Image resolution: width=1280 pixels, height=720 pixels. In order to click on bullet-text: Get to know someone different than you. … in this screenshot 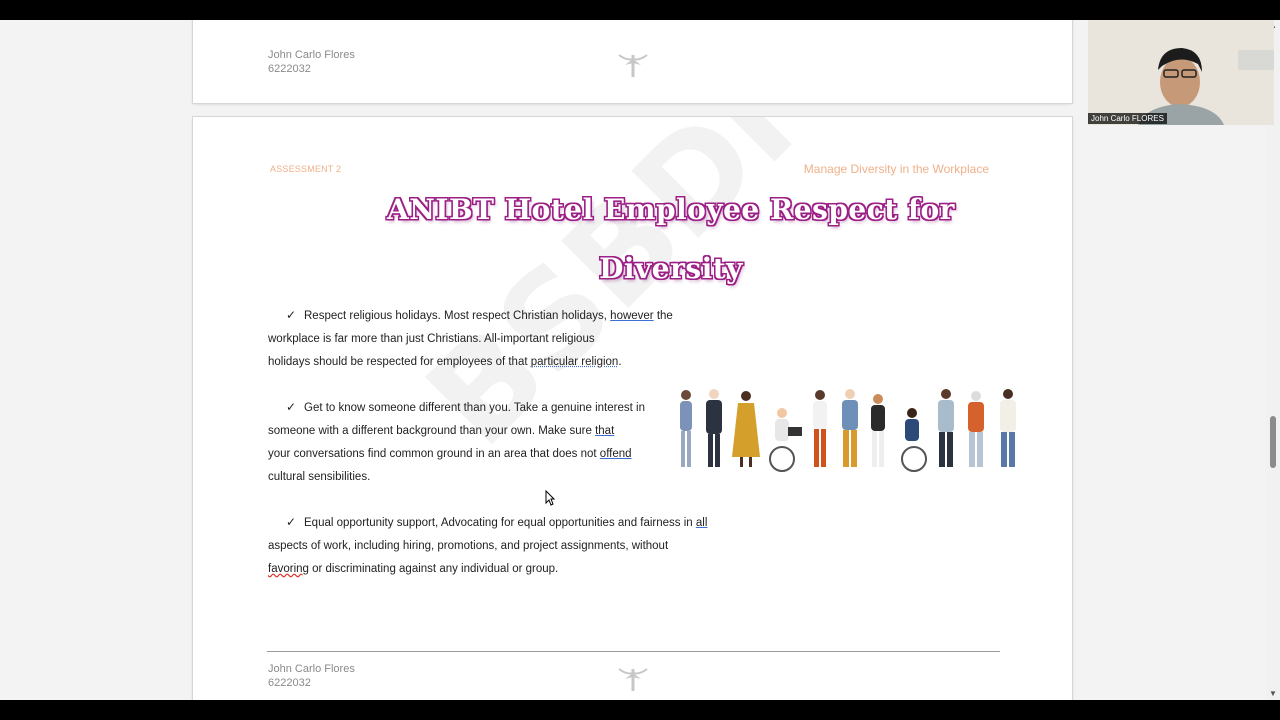, I will do `click(474, 408)`.